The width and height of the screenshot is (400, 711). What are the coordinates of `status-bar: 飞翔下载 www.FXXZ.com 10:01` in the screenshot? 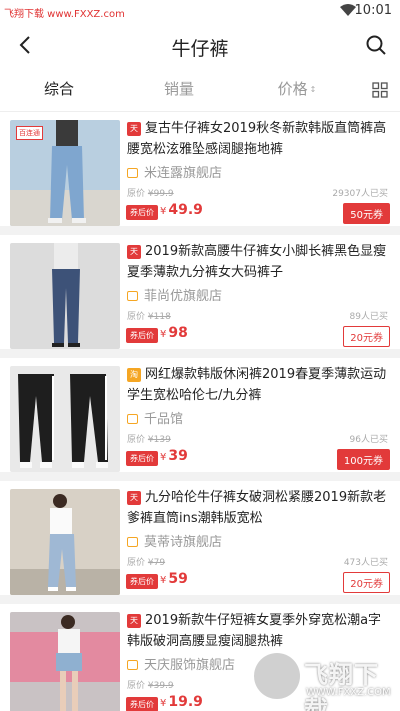 It's located at (200, 11).